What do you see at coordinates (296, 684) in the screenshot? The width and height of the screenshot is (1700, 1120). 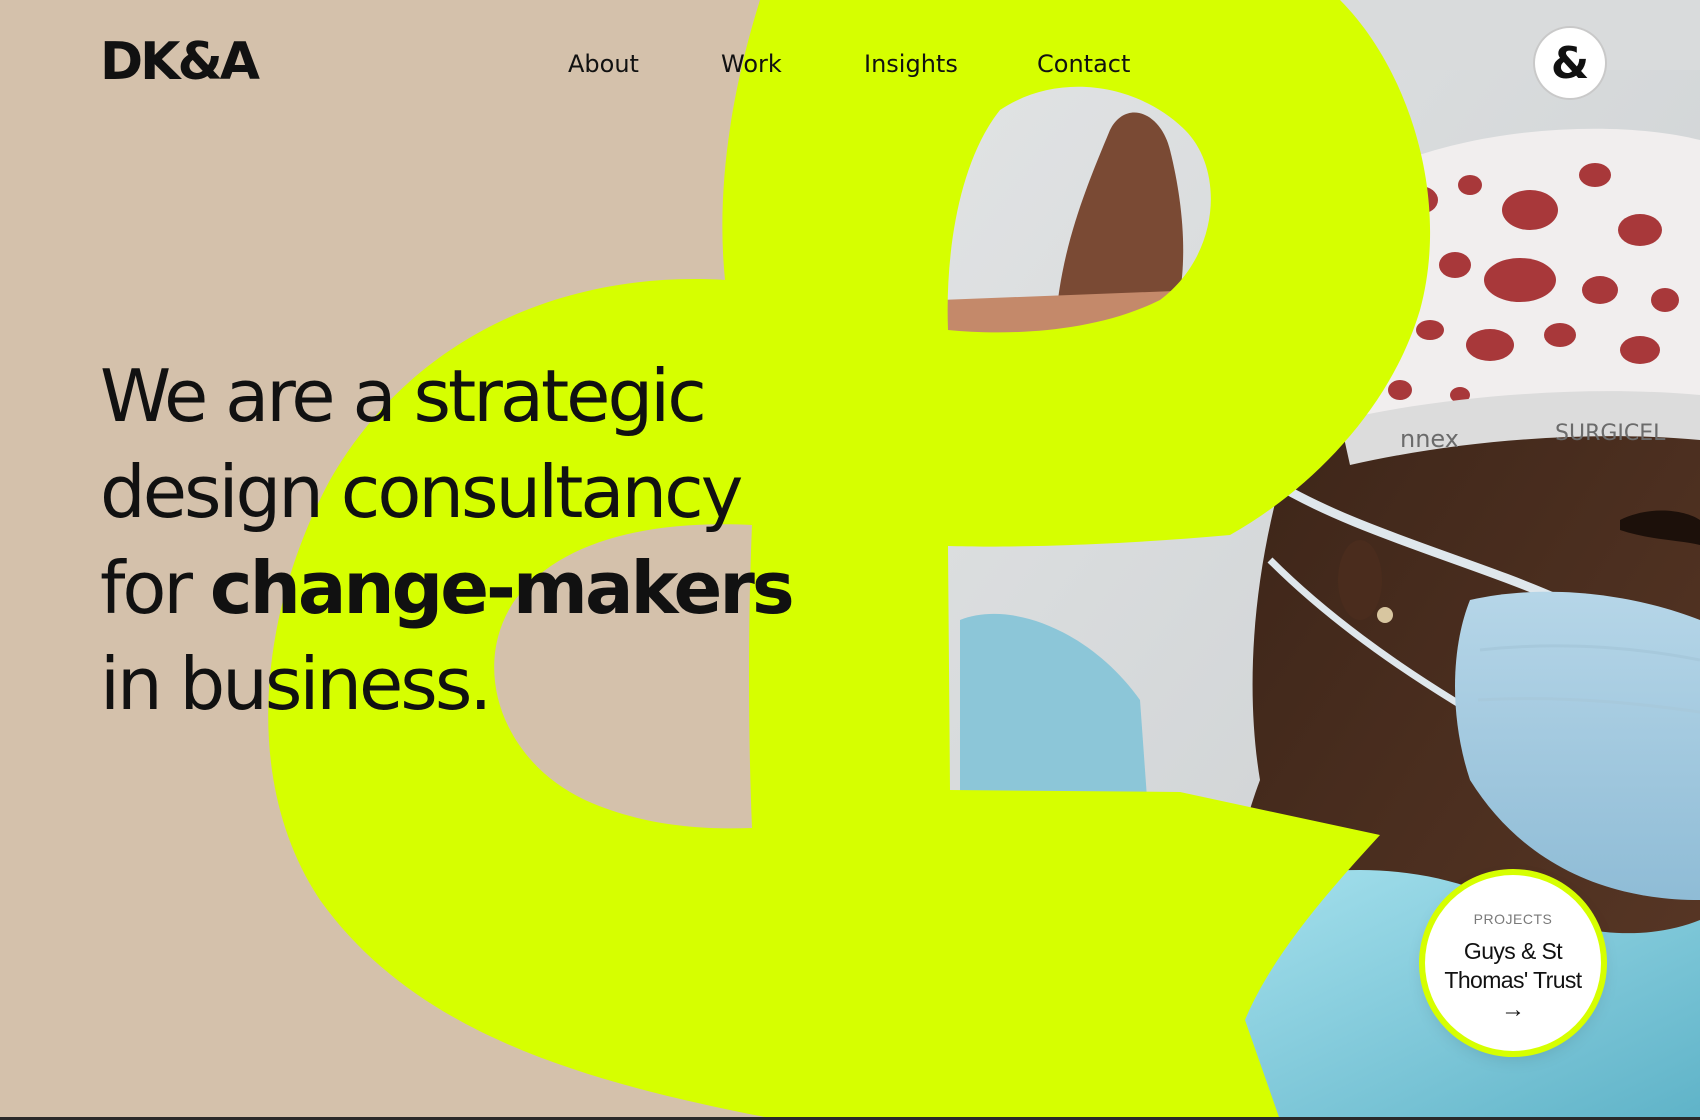 I see `headline-line-4: in business.` at bounding box center [296, 684].